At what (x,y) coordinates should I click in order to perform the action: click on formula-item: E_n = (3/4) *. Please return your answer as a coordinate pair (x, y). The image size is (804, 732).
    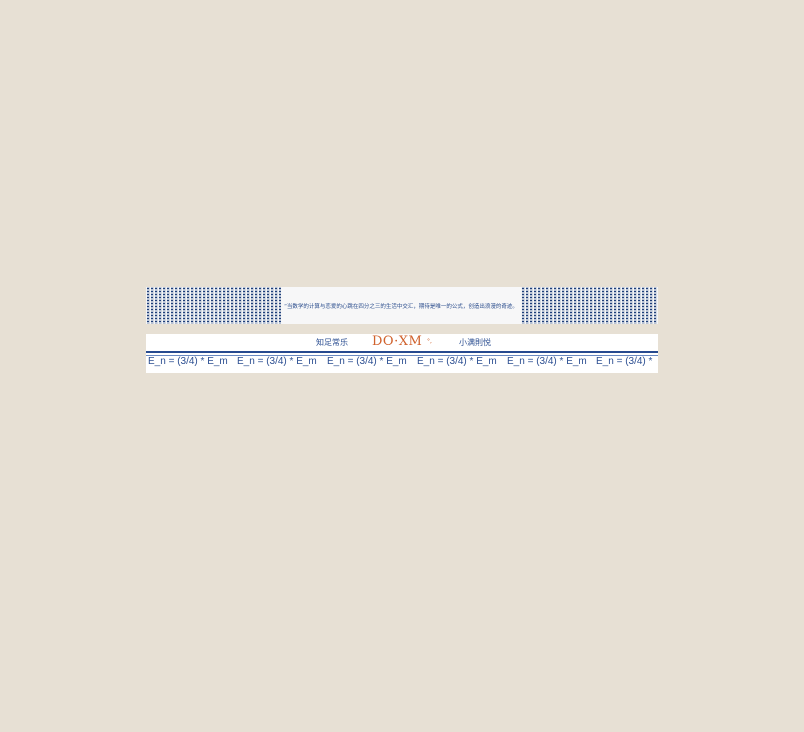
    Looking at the image, I should click on (624, 361).